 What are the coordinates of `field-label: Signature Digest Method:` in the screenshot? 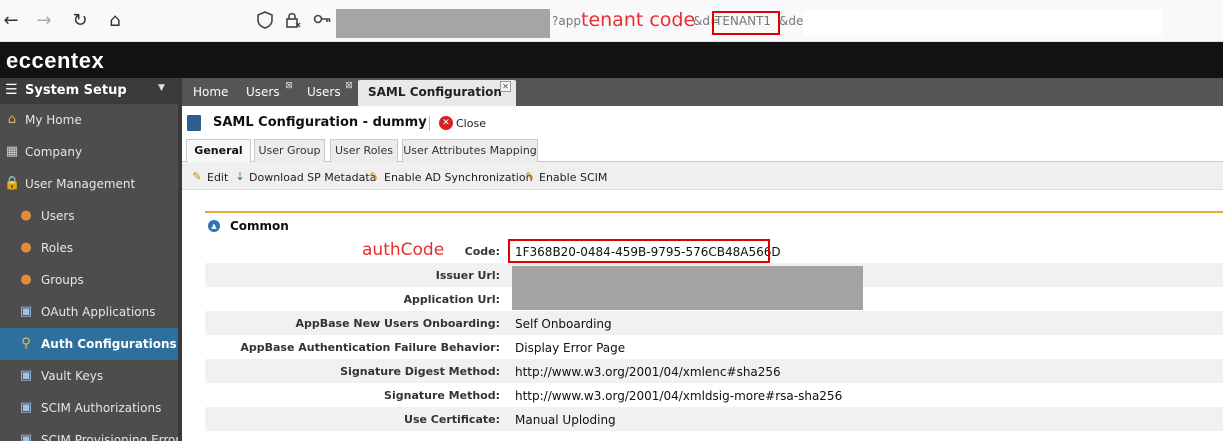 It's located at (420, 371).